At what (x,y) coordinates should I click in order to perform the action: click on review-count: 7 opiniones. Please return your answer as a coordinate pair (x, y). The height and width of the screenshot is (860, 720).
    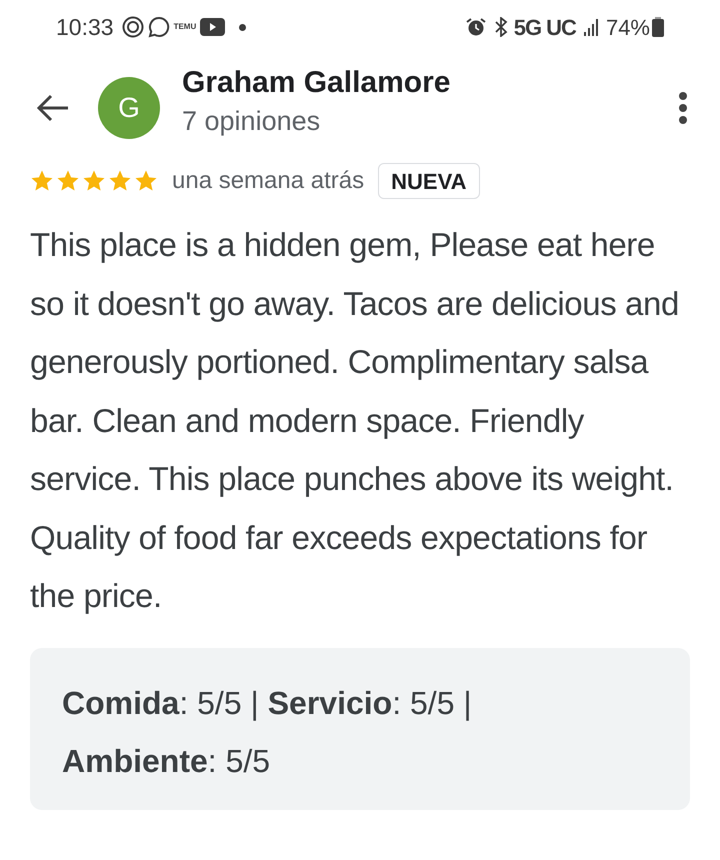
    Looking at the image, I should click on (252, 121).